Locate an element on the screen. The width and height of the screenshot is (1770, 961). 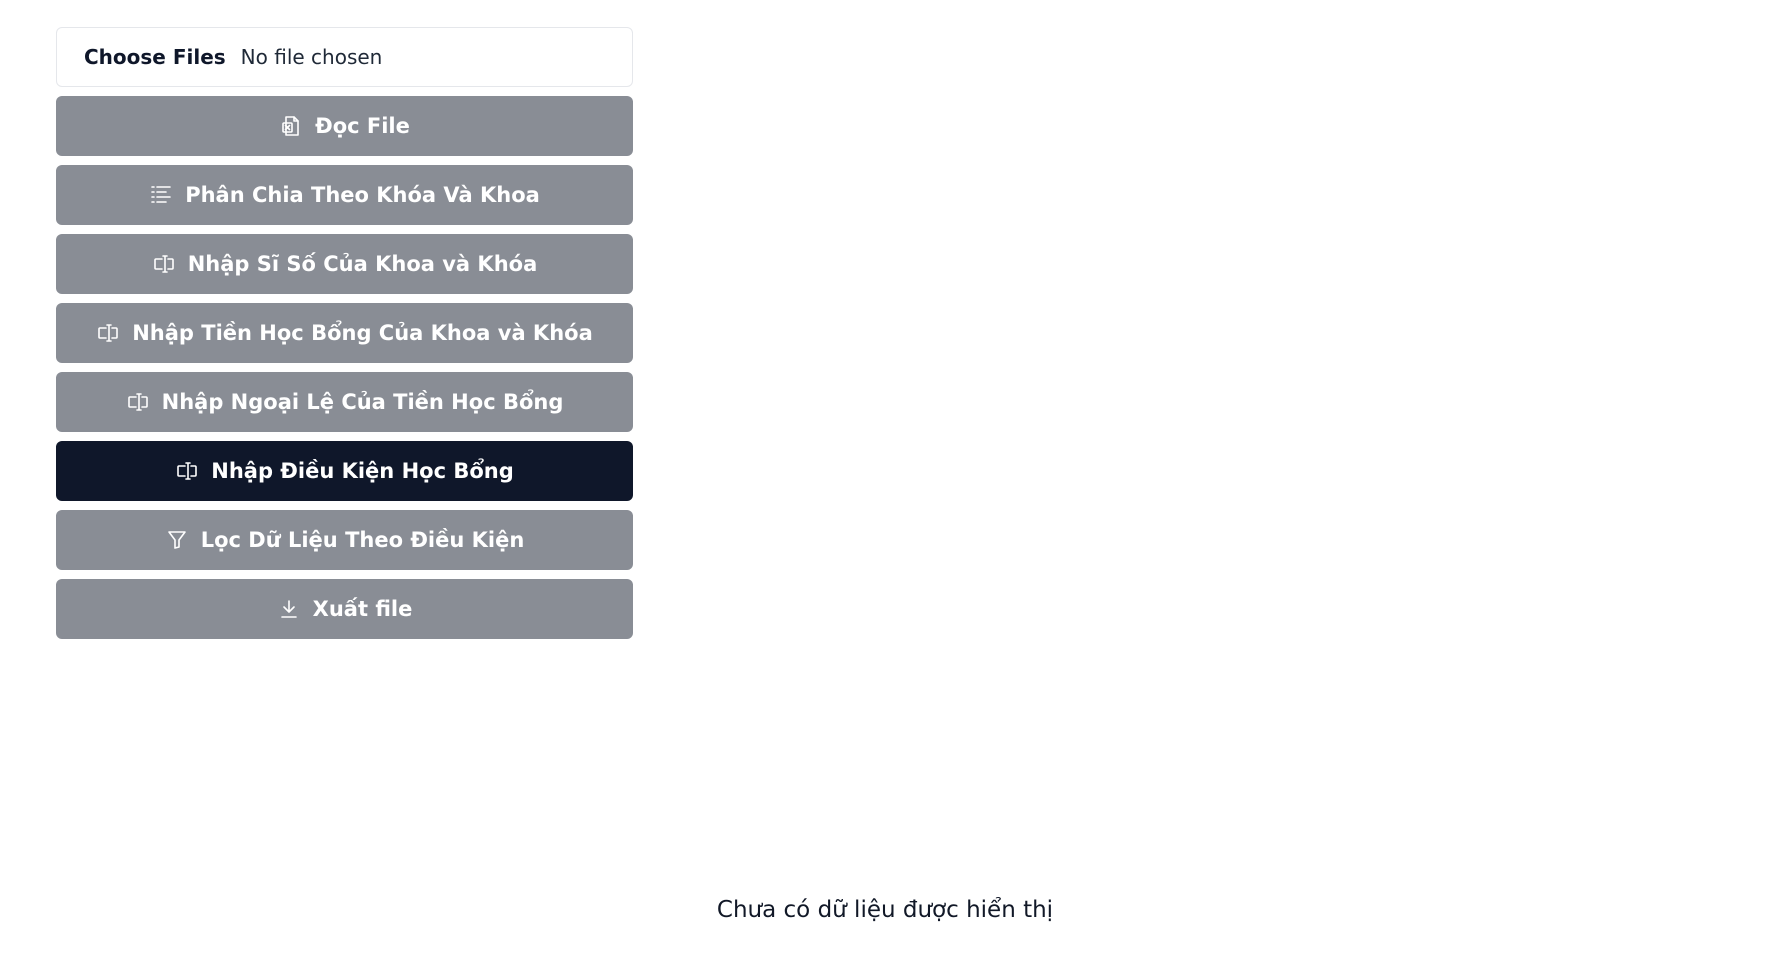
class-size-label: Nhập Sĩ Số Của Khoa và Khóa is located at coordinates (362, 264).